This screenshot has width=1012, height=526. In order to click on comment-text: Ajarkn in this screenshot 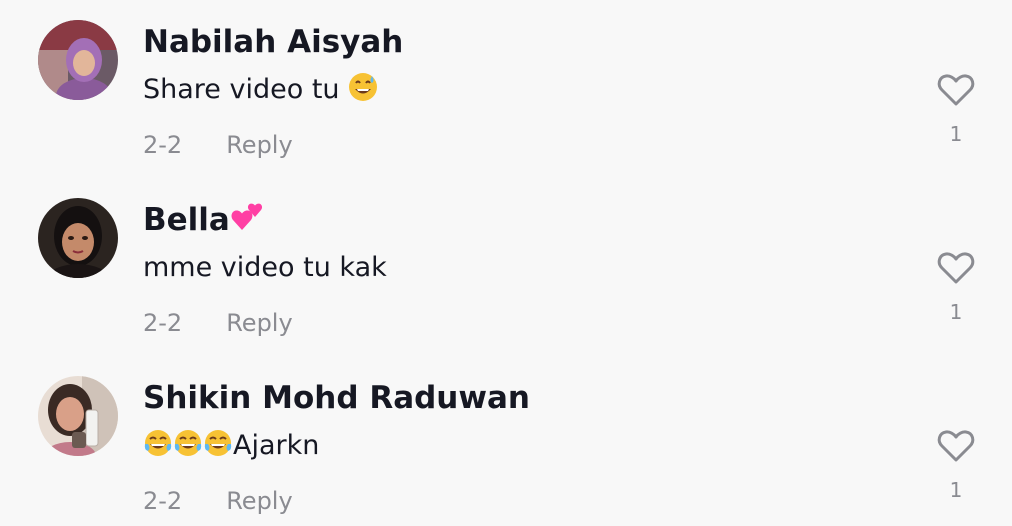, I will do `click(231, 448)`.